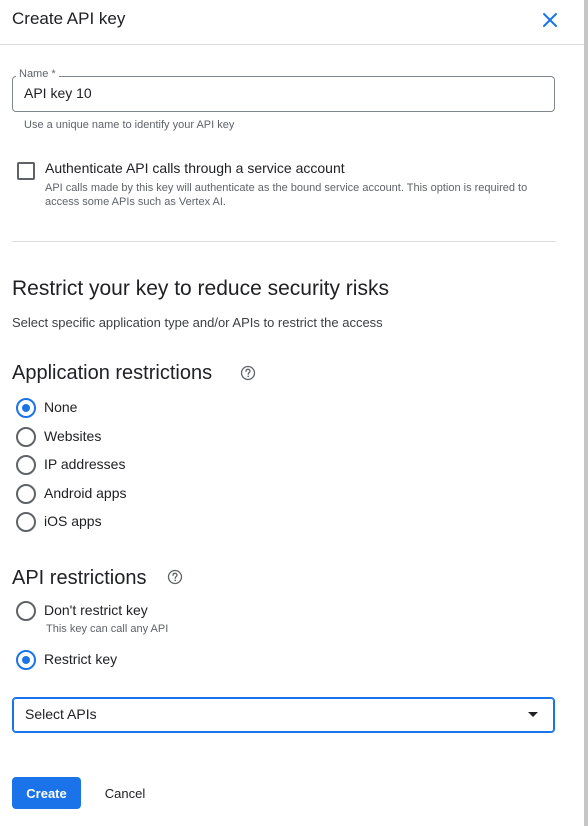  I want to click on api-restriction-dont-restrict: Don't restrict key, so click(101, 612).